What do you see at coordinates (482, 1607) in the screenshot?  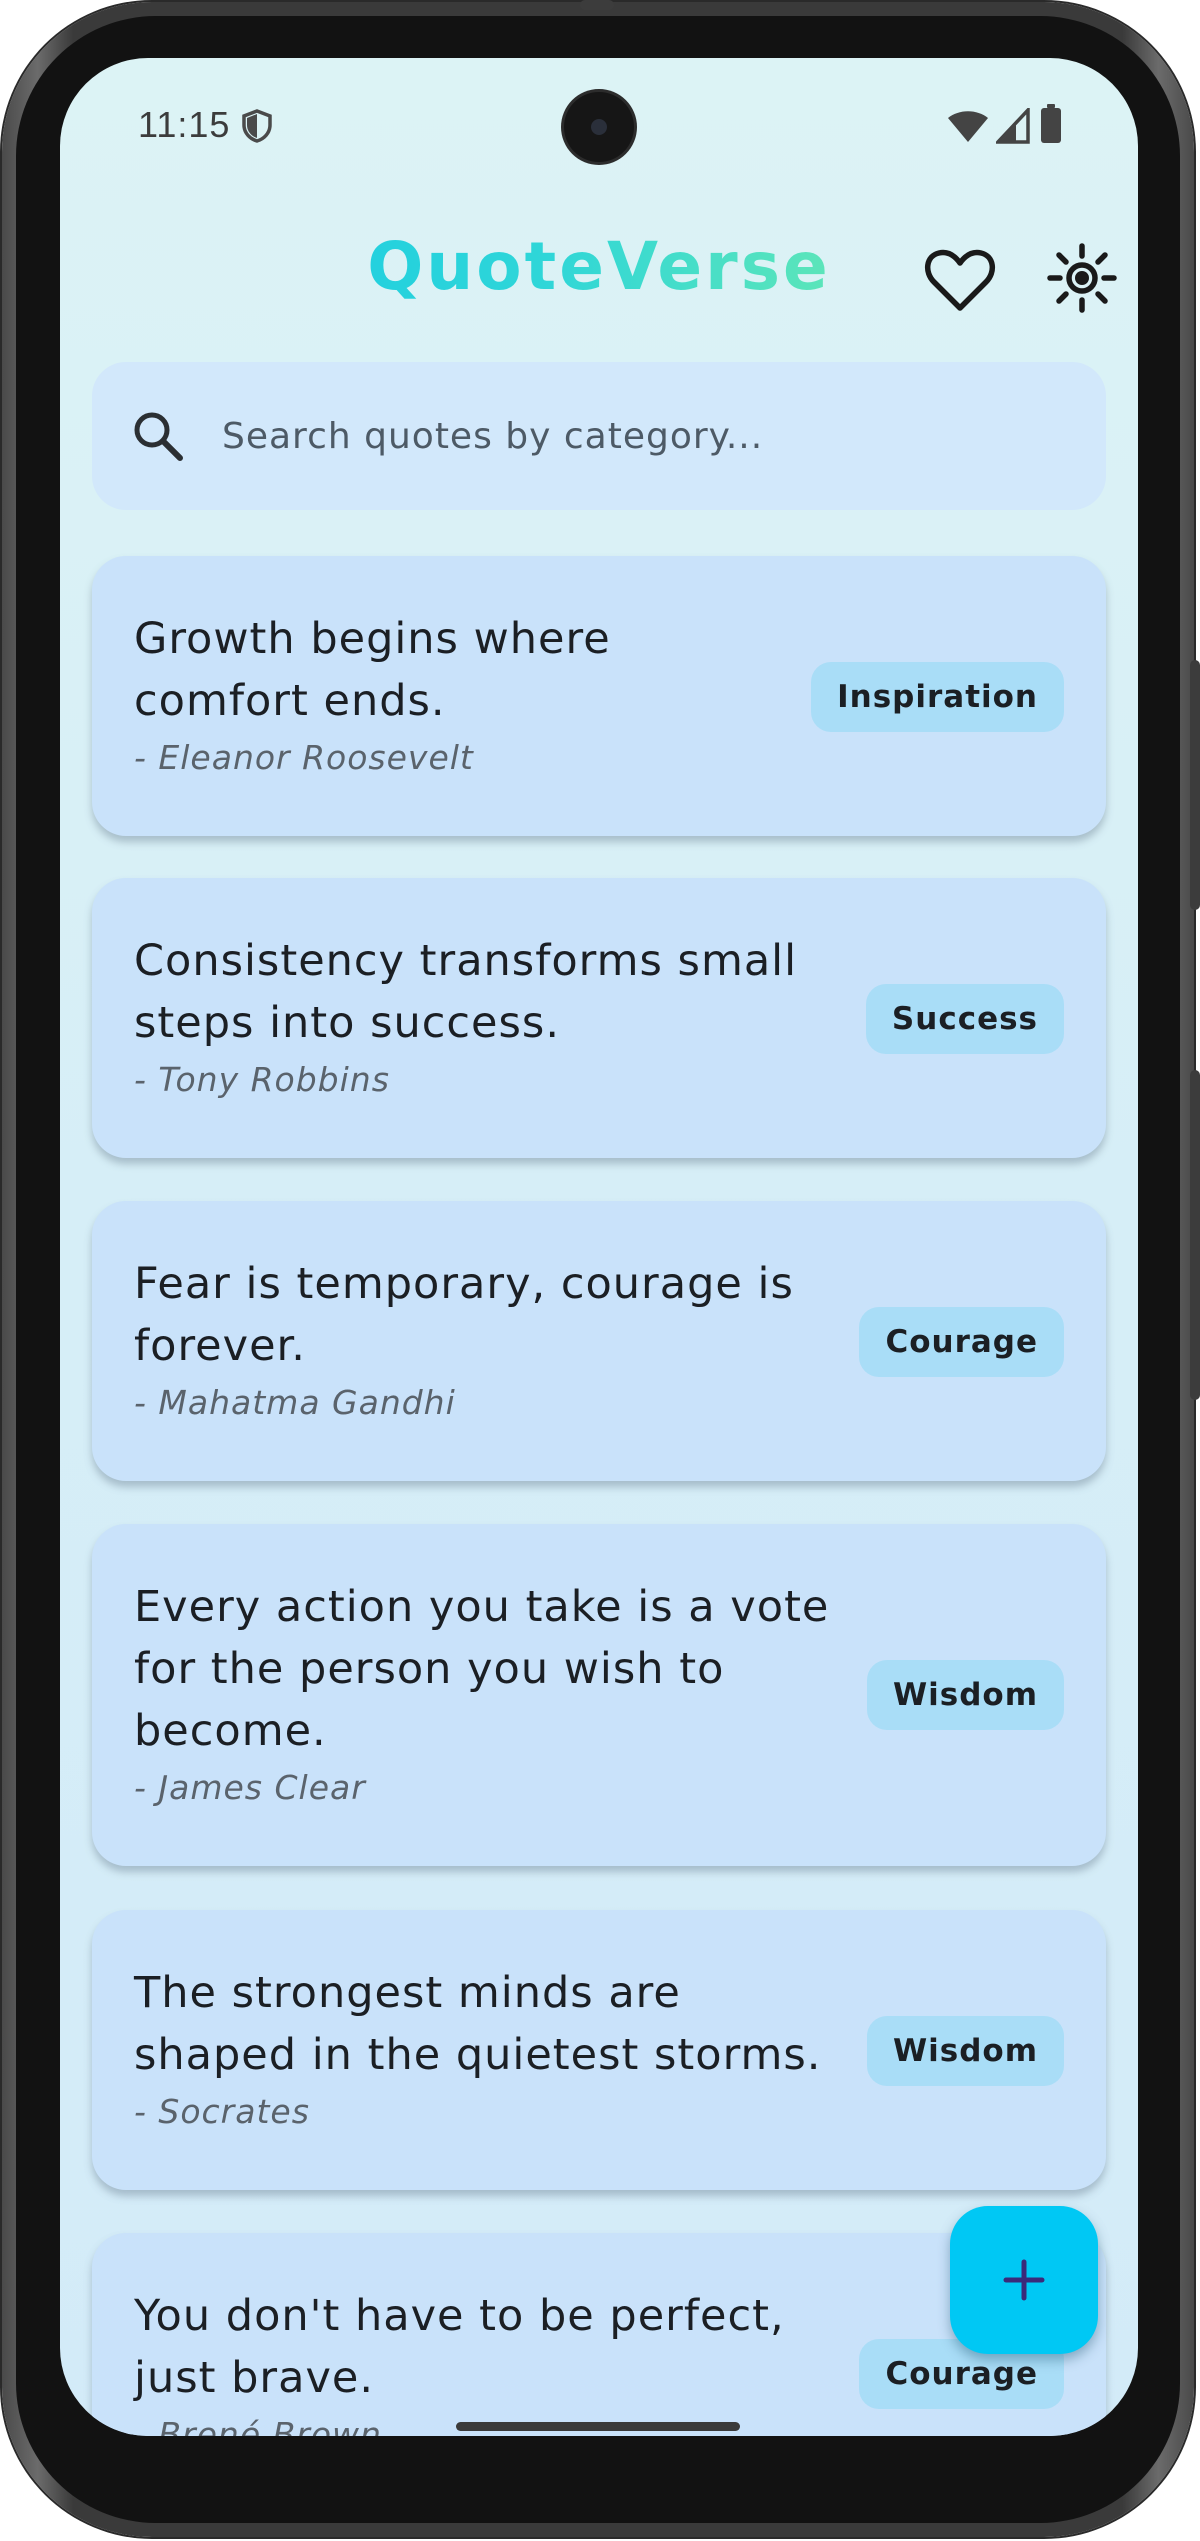 I see `quote-line: Every action you take is a vote` at bounding box center [482, 1607].